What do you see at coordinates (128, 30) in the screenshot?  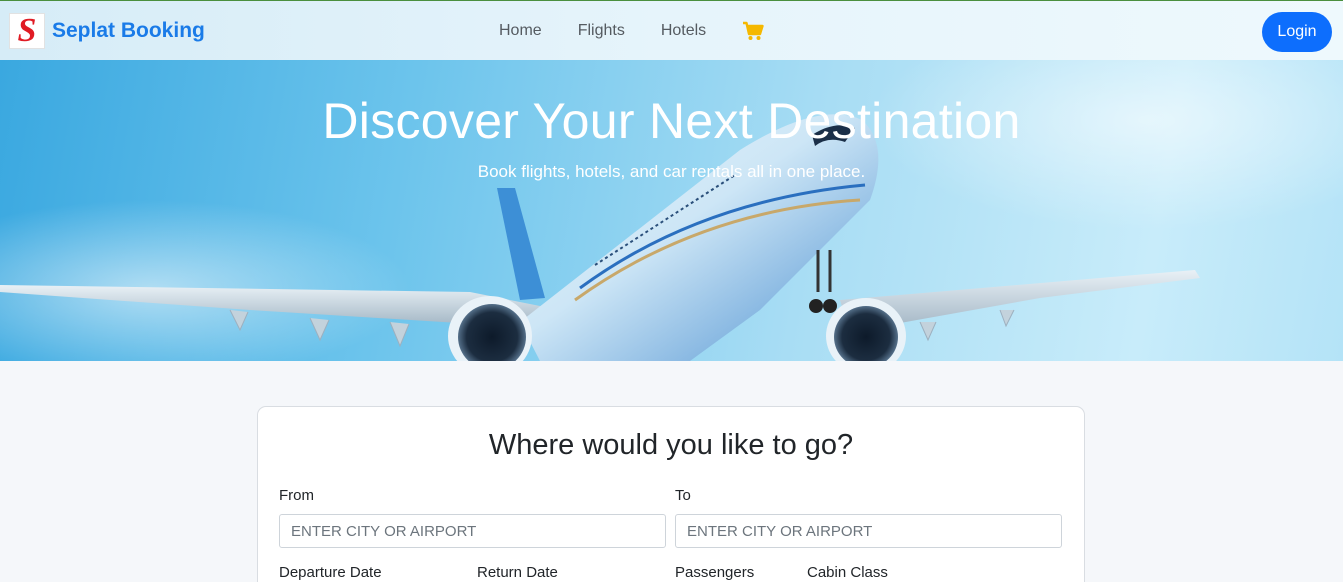 I see `brand-name: Seplat Booking` at bounding box center [128, 30].